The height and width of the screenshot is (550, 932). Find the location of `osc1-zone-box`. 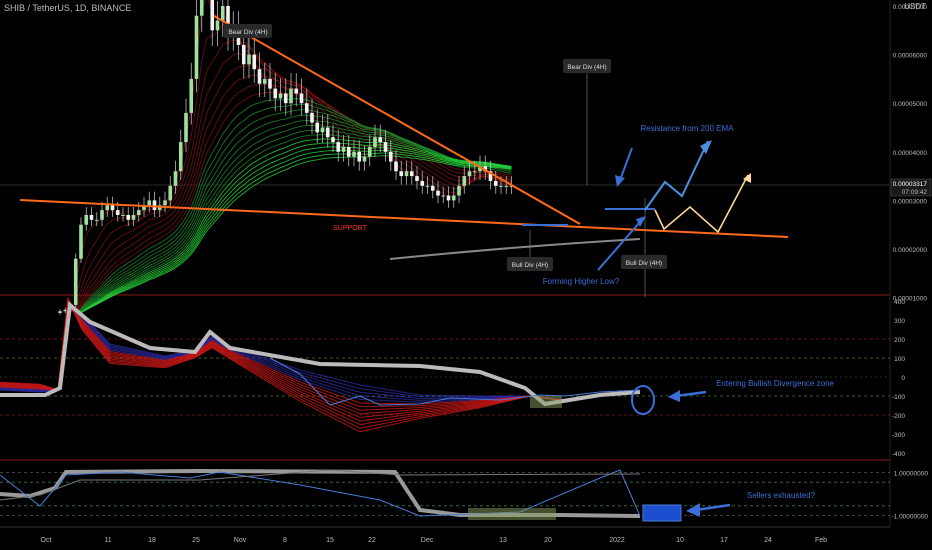

osc1-zone-box is located at coordinates (546, 402).